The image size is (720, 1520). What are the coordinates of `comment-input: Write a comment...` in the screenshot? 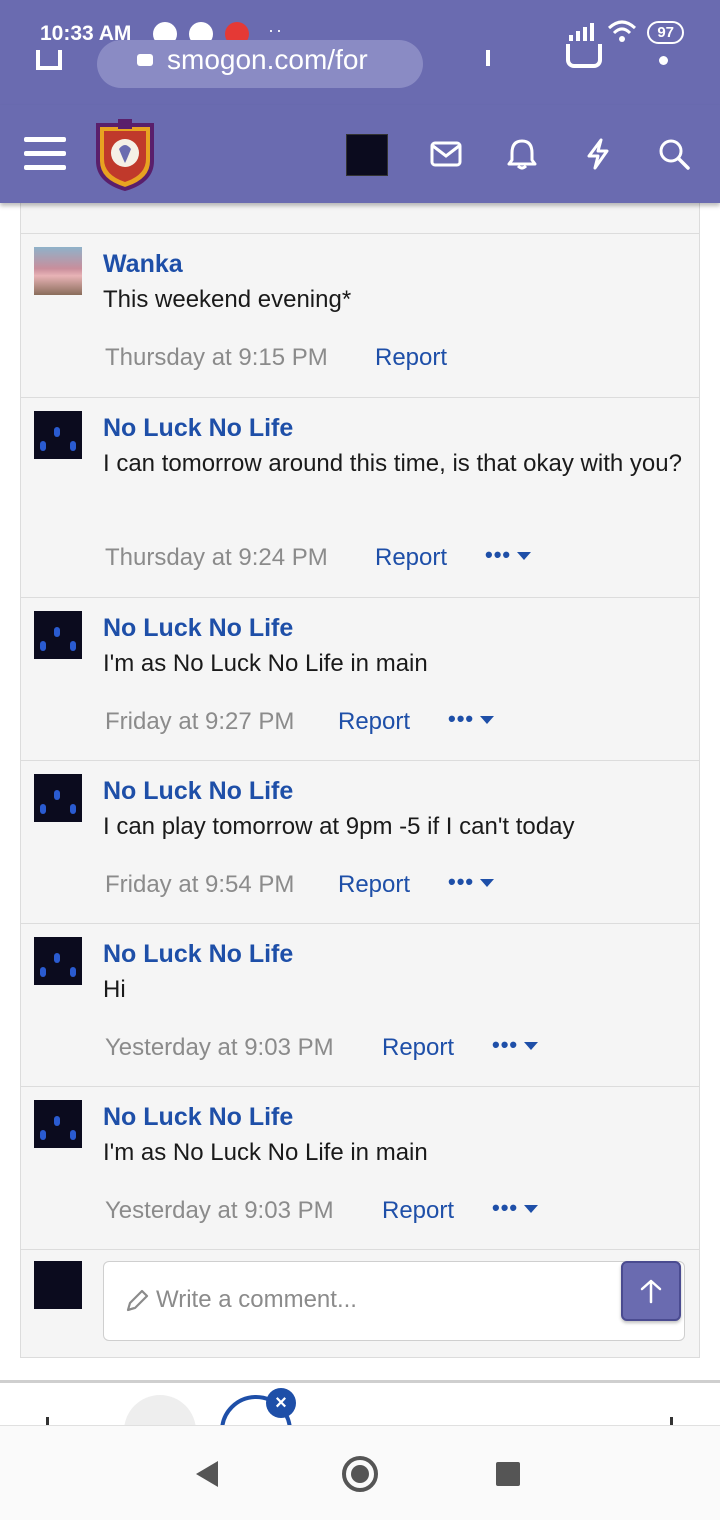 It's located at (394, 1301).